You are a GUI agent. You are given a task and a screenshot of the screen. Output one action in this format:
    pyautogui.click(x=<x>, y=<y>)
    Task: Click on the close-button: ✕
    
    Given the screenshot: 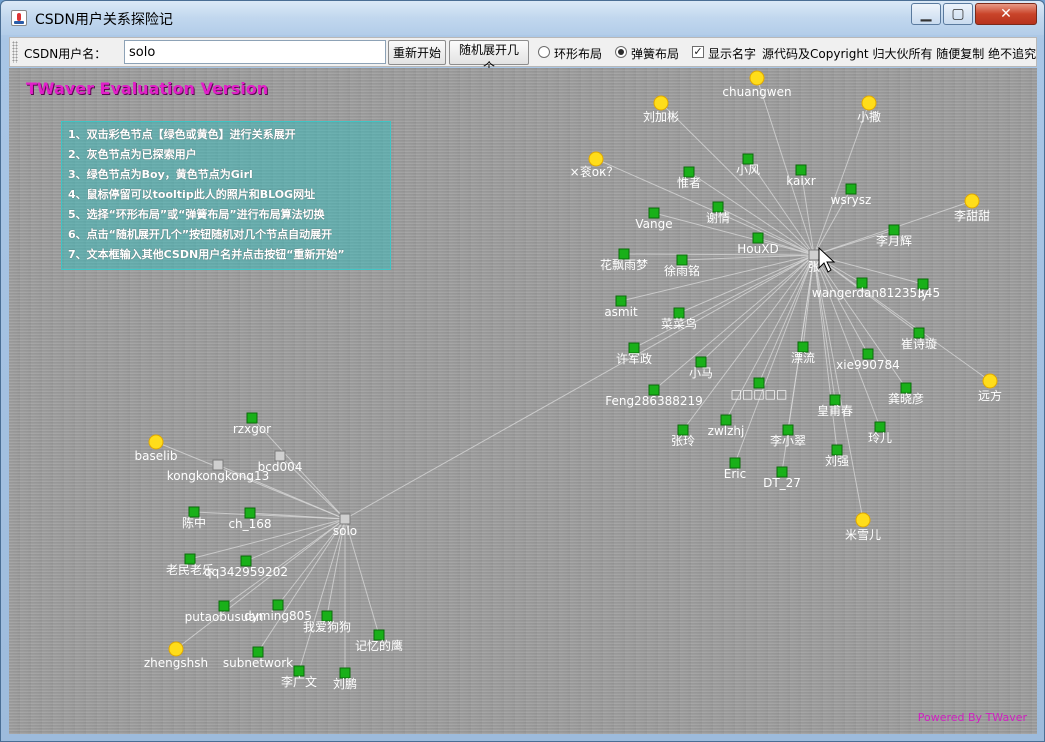 What is the action you would take?
    pyautogui.click(x=1006, y=14)
    